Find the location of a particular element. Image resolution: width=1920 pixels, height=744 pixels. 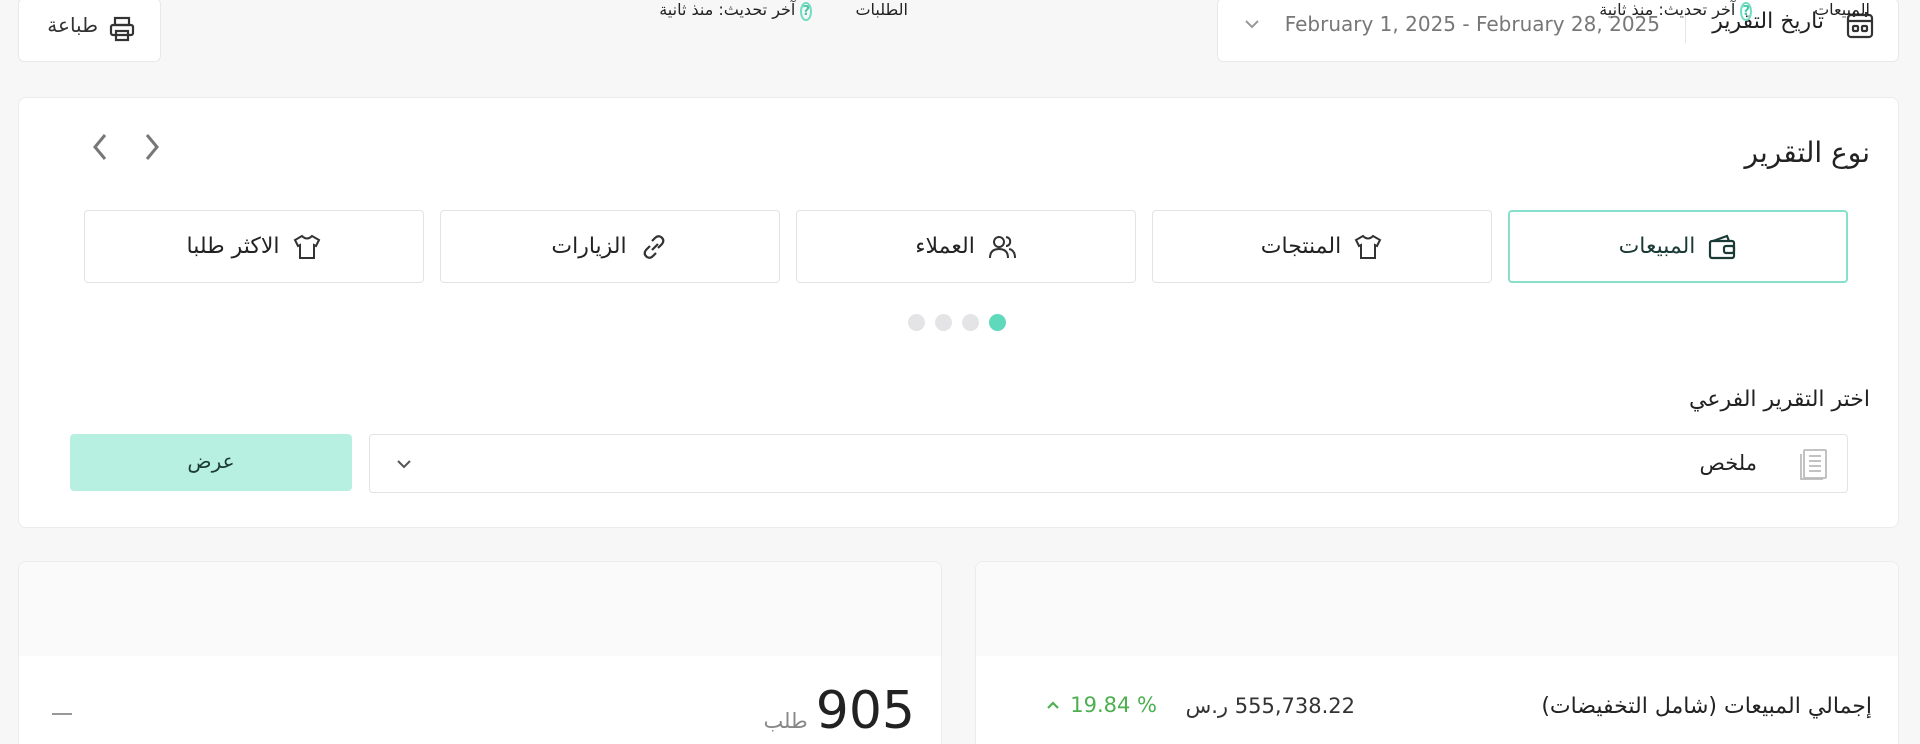

tab-sales: المبيعات is located at coordinates (1678, 246).